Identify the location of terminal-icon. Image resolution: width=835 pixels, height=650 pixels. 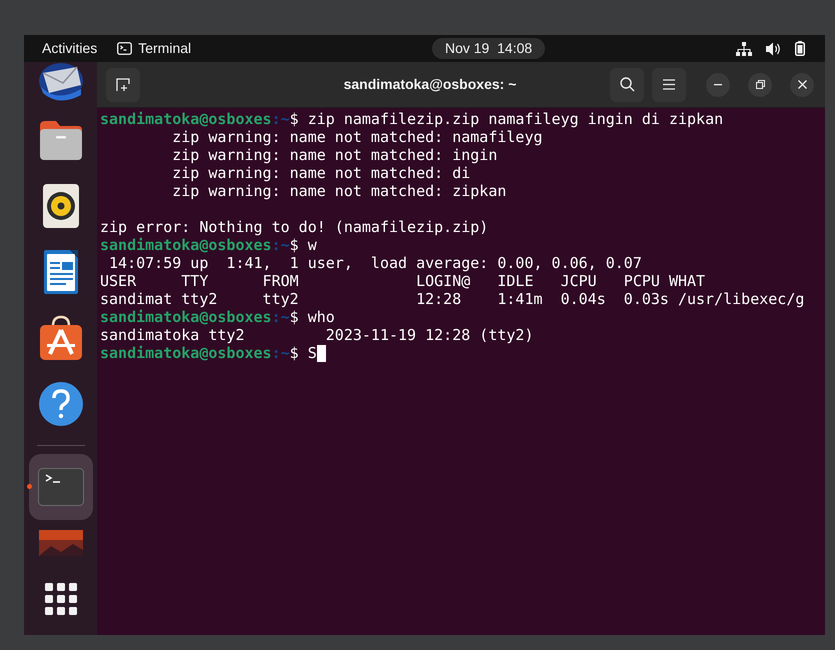
(124, 48).